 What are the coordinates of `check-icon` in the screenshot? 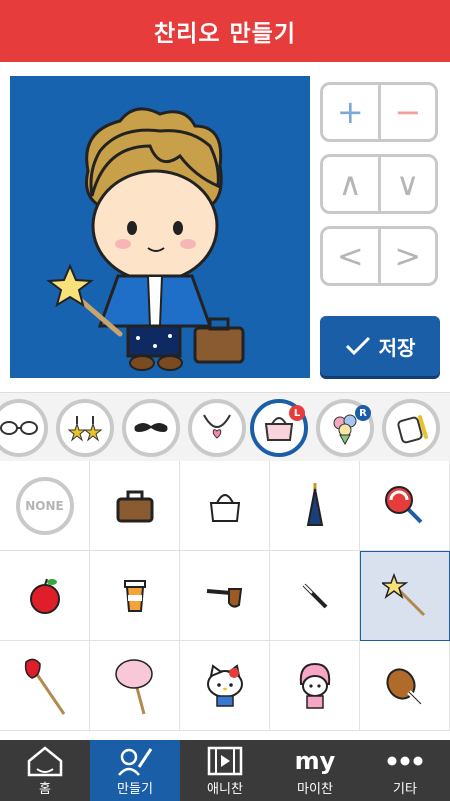 It's located at (357, 346).